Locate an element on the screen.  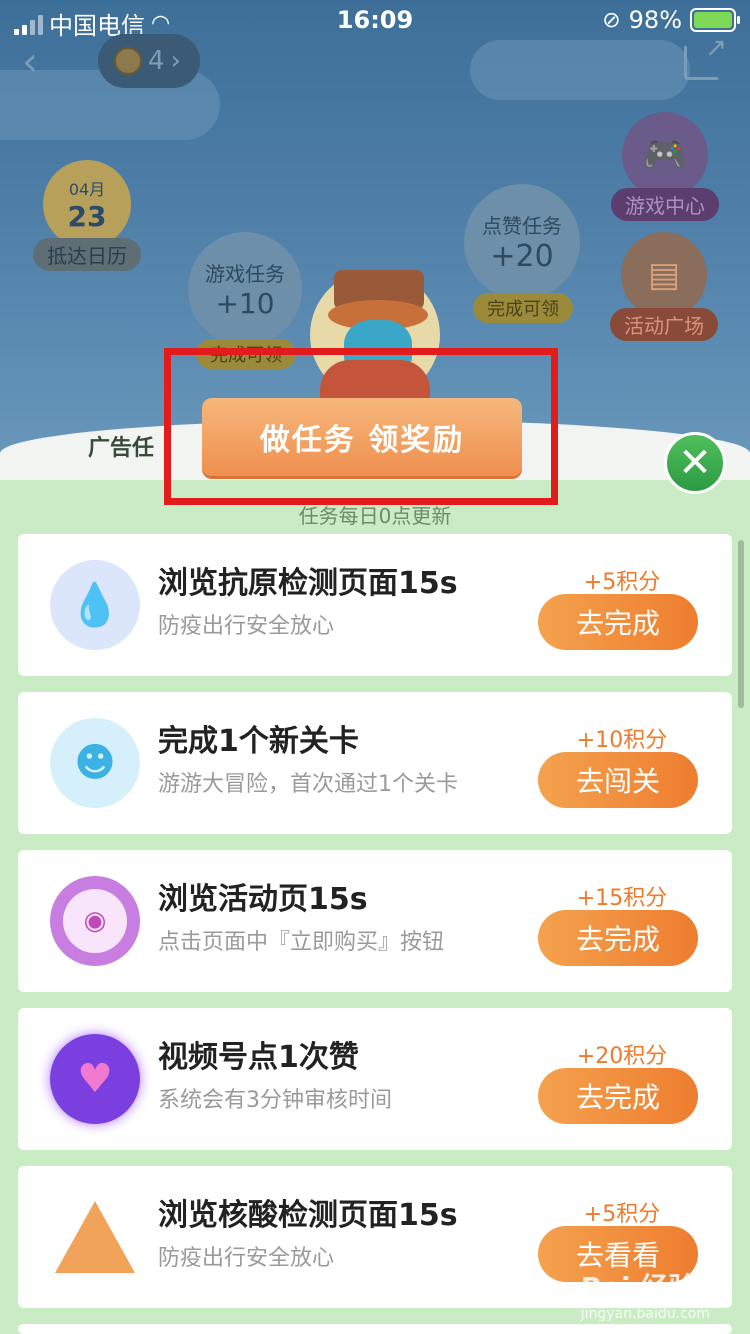
task-card: ☻ 完成1个新关卡 游游大冒险，首次通过1个关卡 +10积分 去闯关 is located at coordinates (375, 763).